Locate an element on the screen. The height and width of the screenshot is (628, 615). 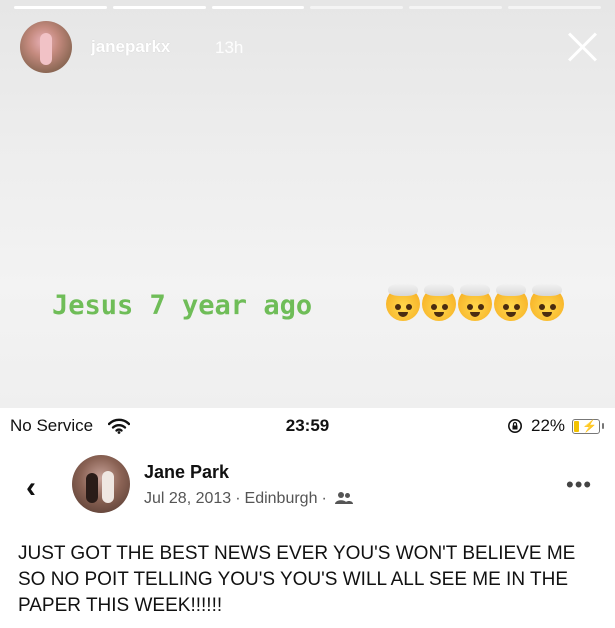
author-avatar is located at coordinates (101, 484).